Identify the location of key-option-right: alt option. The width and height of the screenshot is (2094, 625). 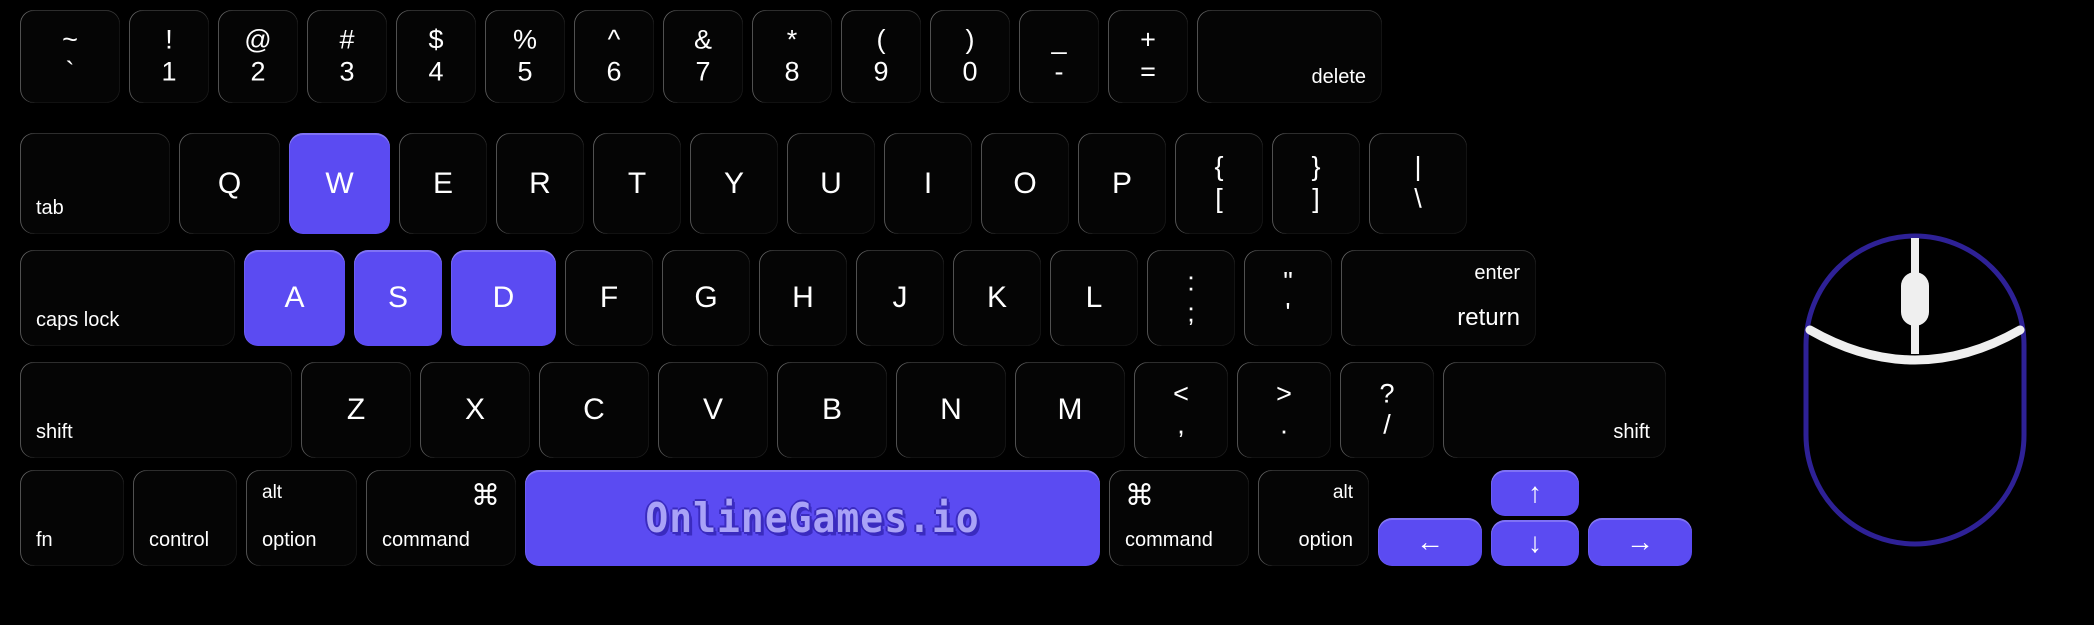
(1313, 518).